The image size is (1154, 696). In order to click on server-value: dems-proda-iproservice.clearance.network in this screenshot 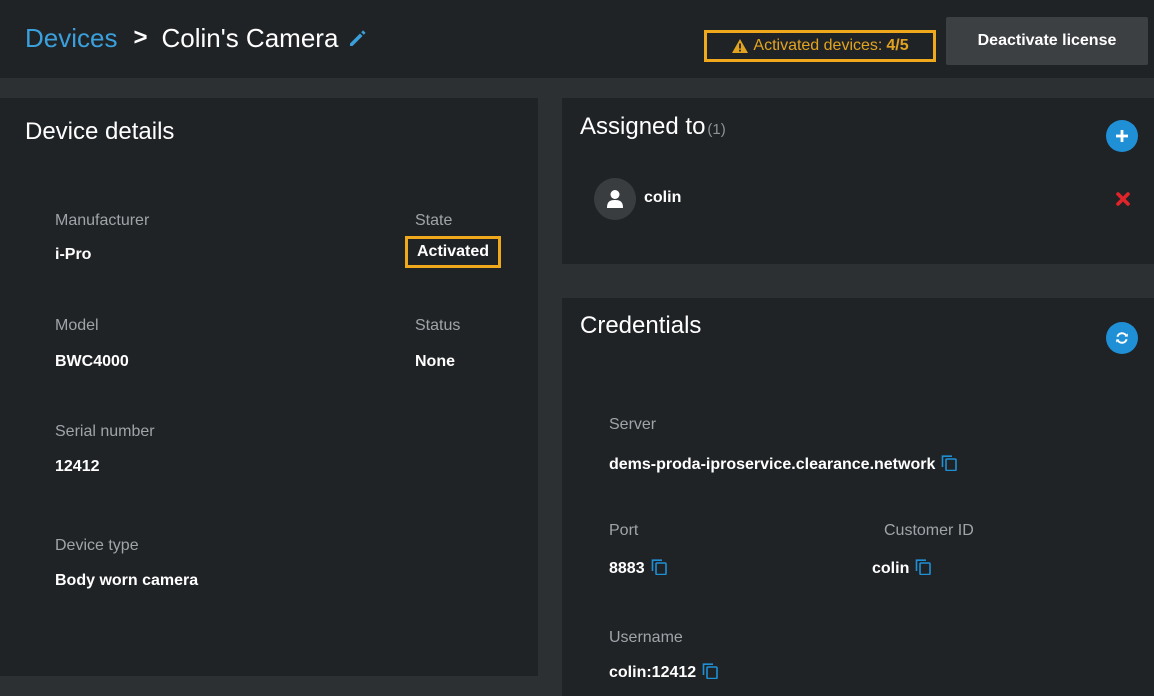, I will do `click(772, 464)`.